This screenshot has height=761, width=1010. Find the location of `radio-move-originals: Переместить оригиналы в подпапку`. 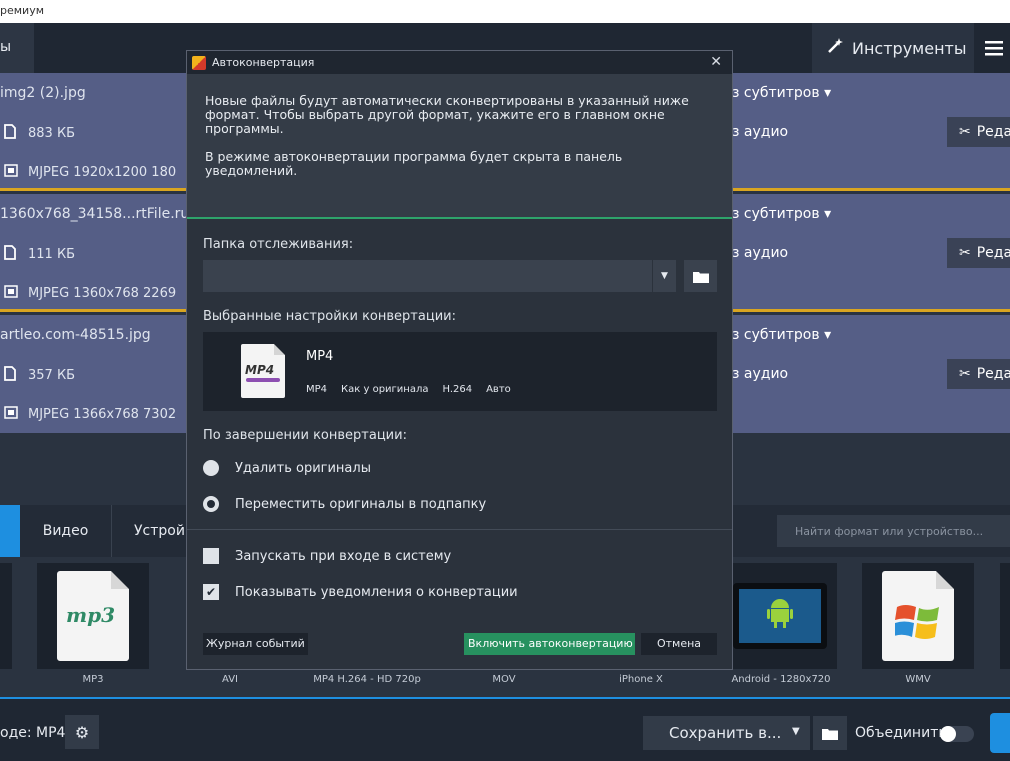

radio-move-originals: Переместить оригиналы в подпапку is located at coordinates (344, 504).